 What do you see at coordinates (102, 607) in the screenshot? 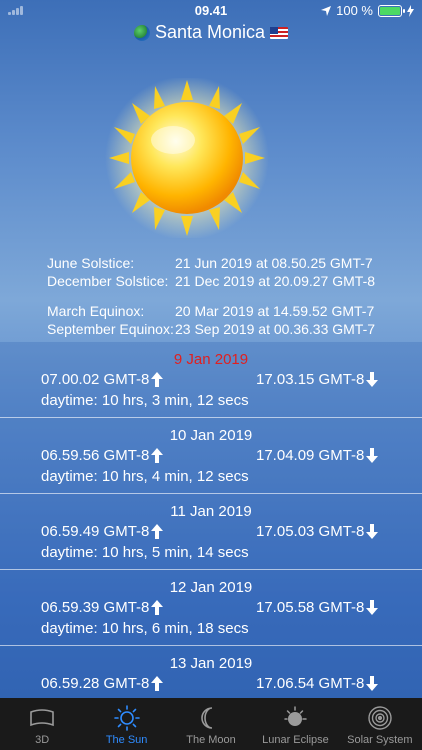
I see `sunrise-time: 06.59.39 GMT-8` at bounding box center [102, 607].